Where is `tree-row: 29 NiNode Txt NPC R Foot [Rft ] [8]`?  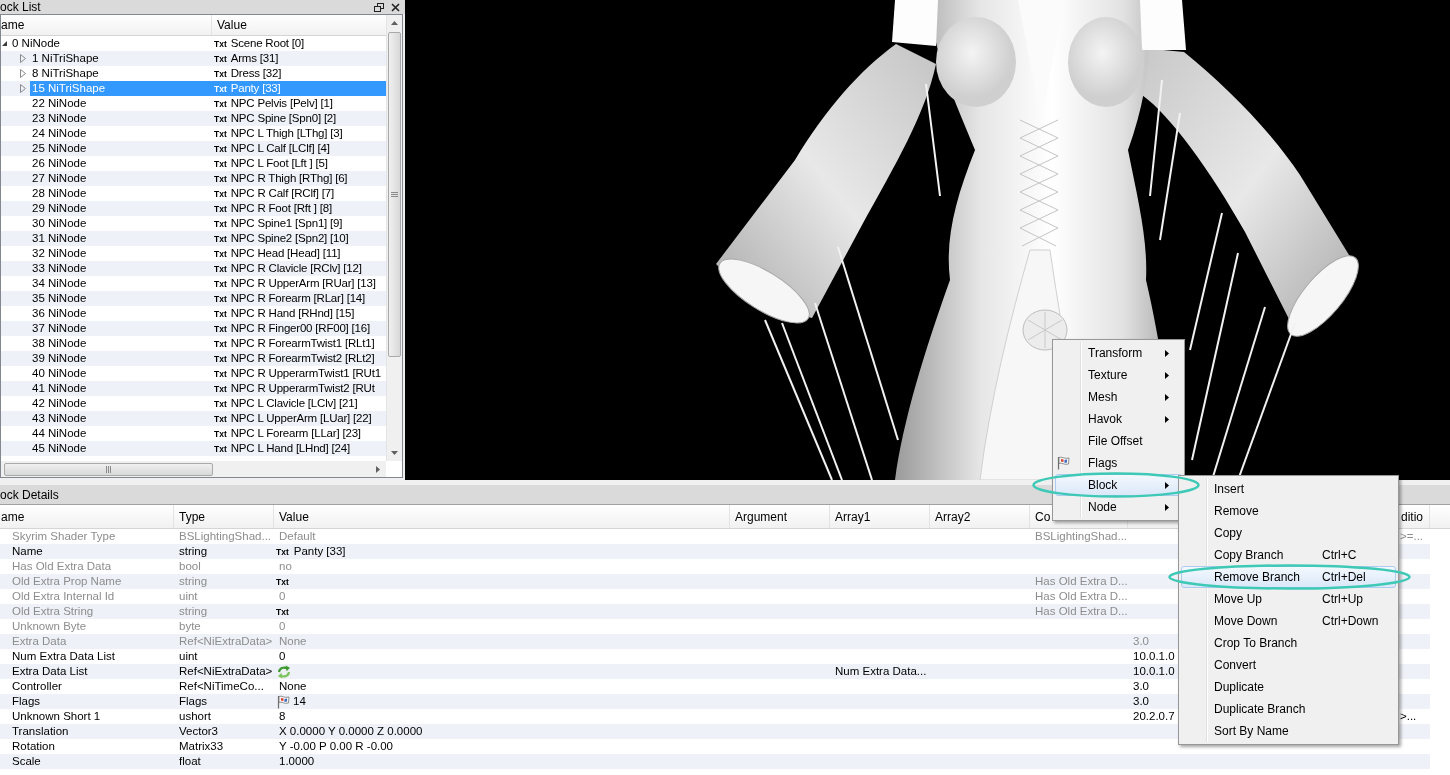 tree-row: 29 NiNode Txt NPC R Foot [Rft ] [8] is located at coordinates (193, 208).